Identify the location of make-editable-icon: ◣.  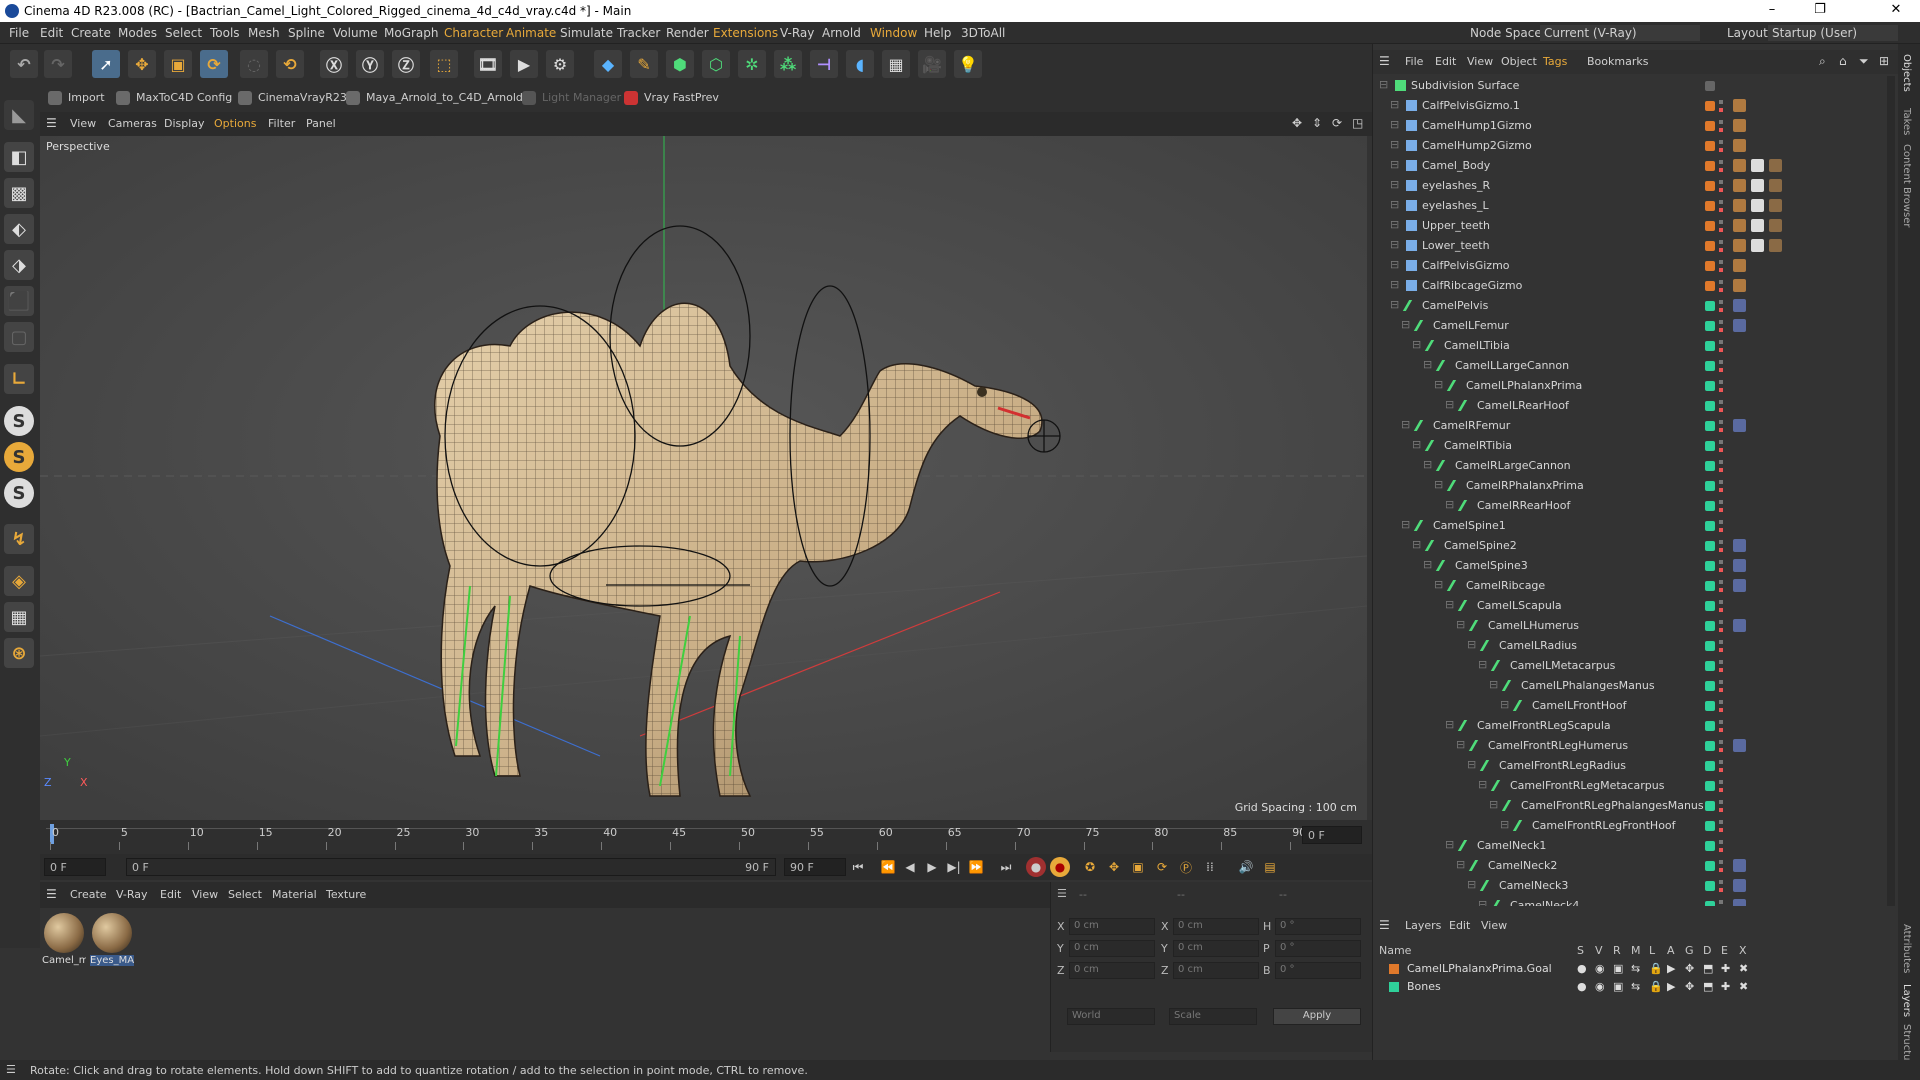
(19, 115).